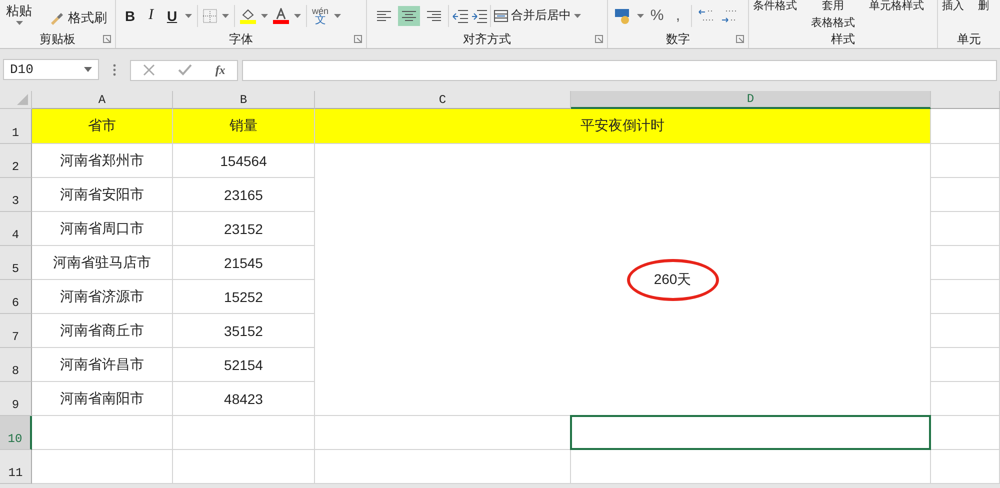  I want to click on group-label: 数字, so click(678, 39).